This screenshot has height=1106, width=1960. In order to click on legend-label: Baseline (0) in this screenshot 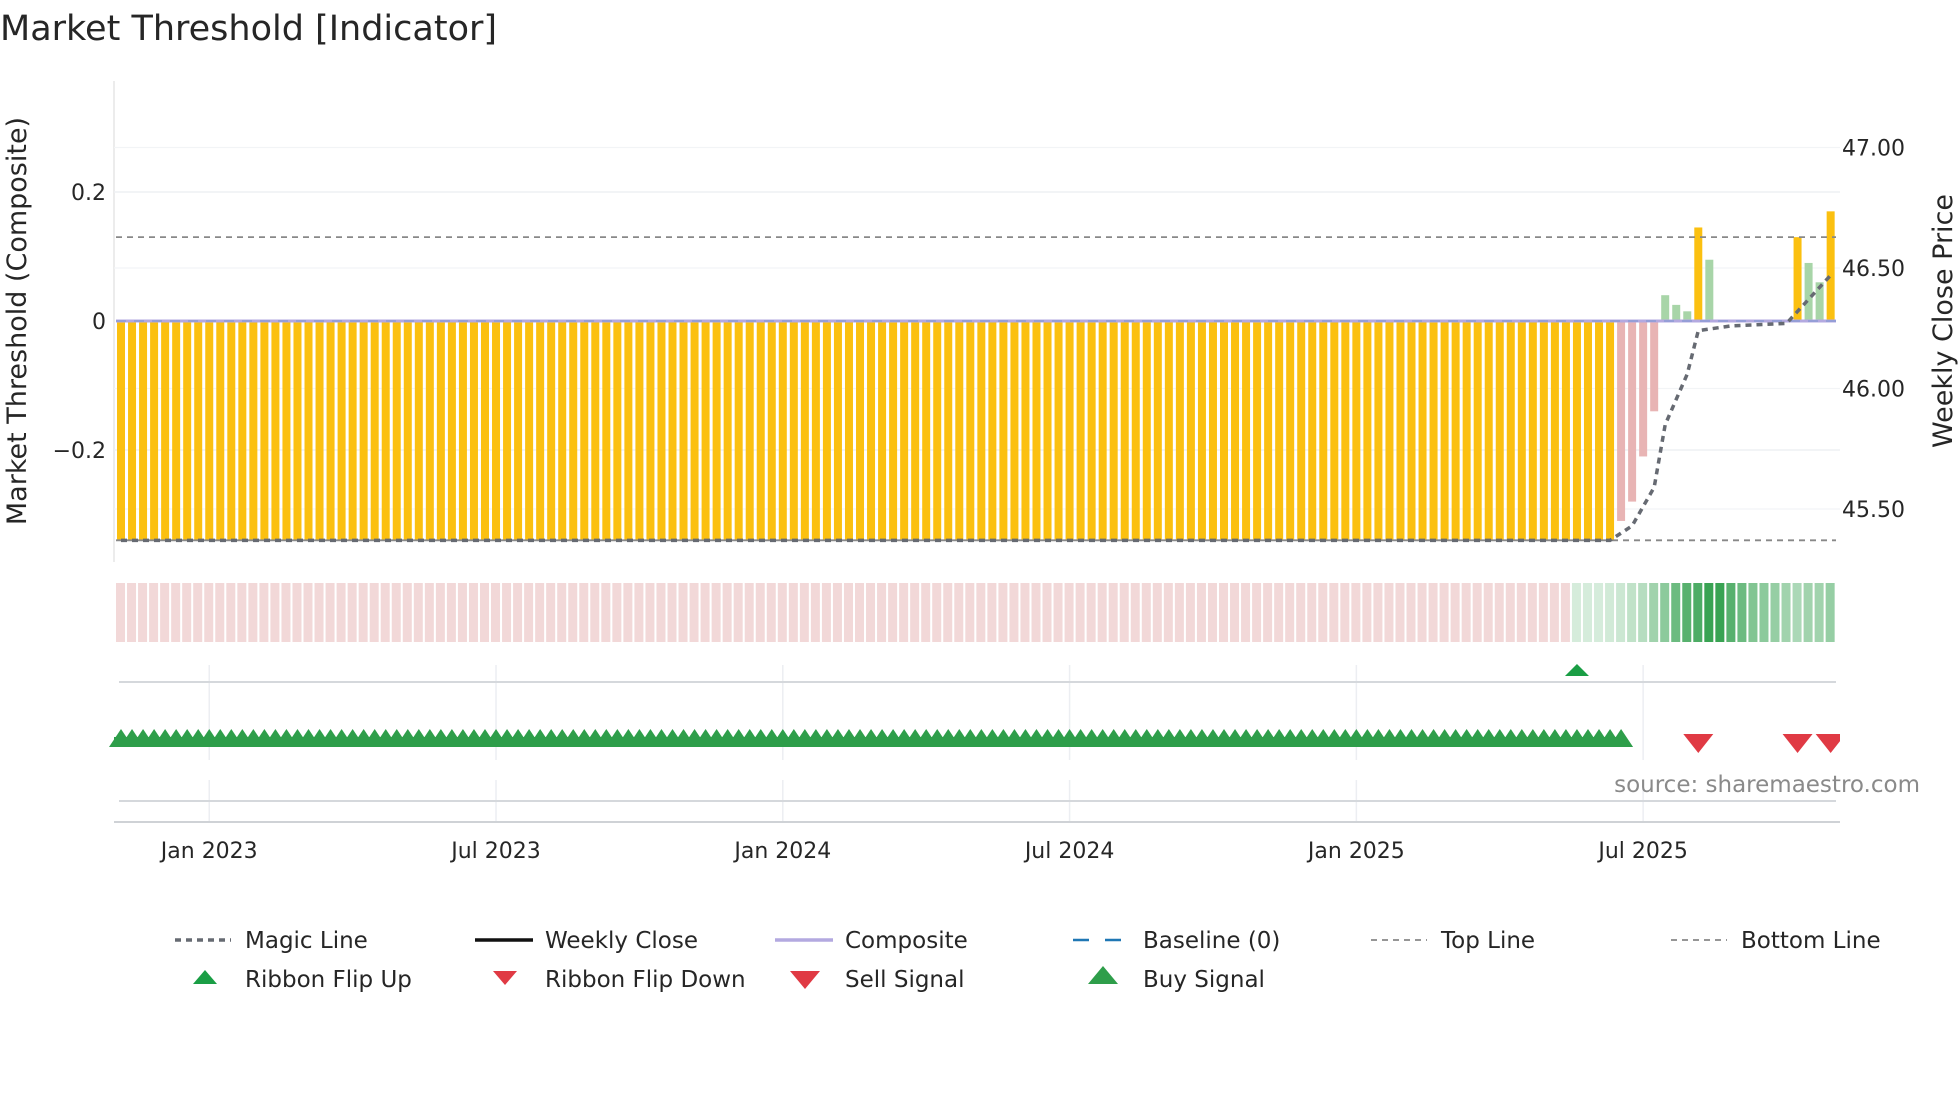, I will do `click(1211, 941)`.